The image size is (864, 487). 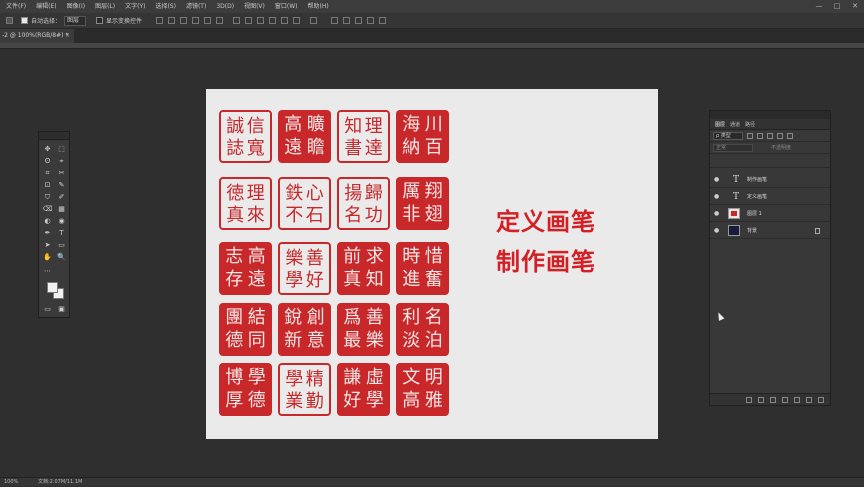 I want to click on opacity-label: 不透明度, so click(x=781, y=148).